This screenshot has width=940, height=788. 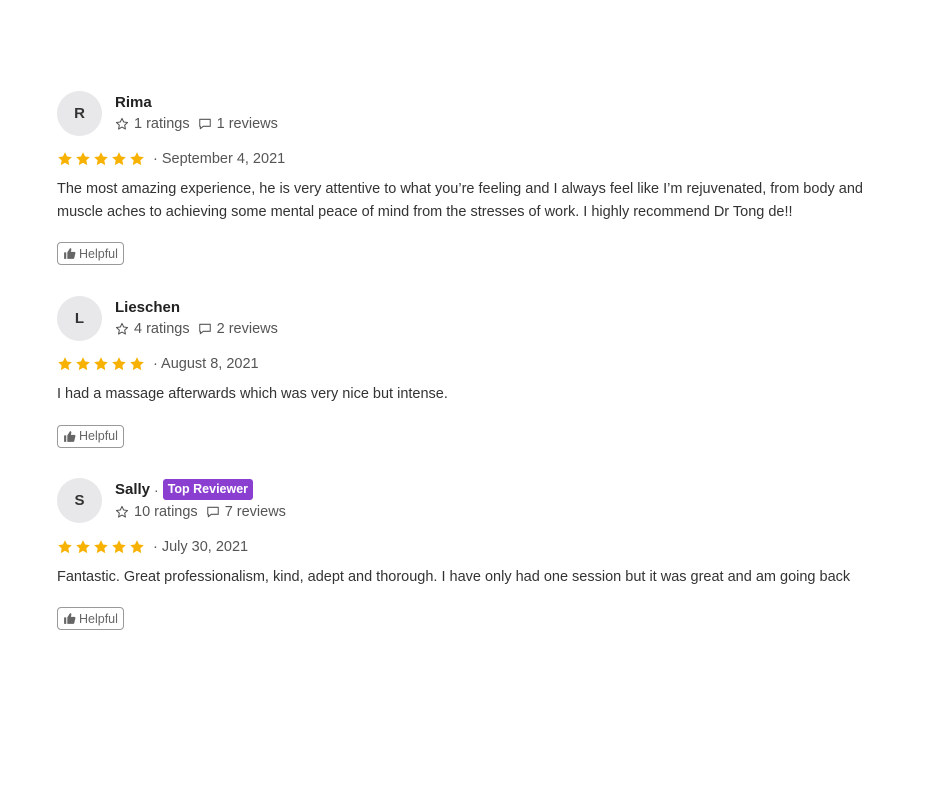 What do you see at coordinates (201, 546) in the screenshot?
I see `review-date: · July 30, 2021` at bounding box center [201, 546].